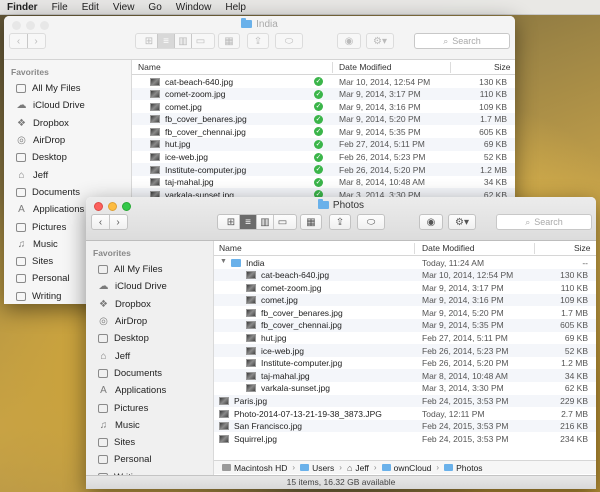 This screenshot has height=492, width=600. I want to click on applications-icon: A, so click(21, 210).